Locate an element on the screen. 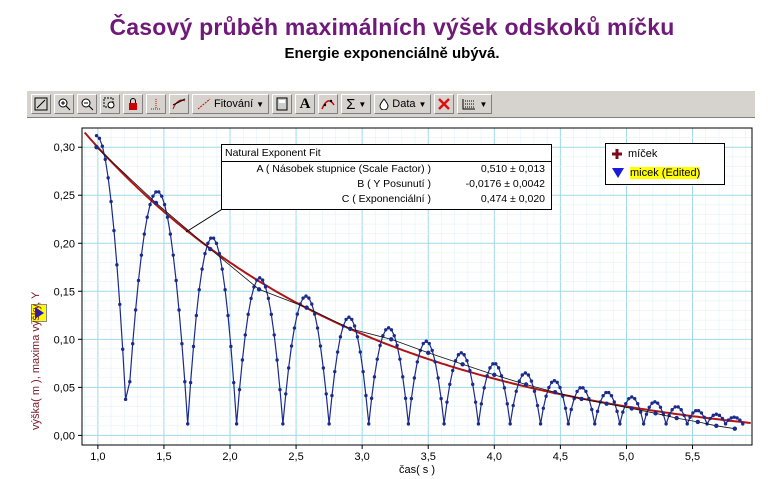  y-tick-label: 0,10 is located at coordinates (64, 340).